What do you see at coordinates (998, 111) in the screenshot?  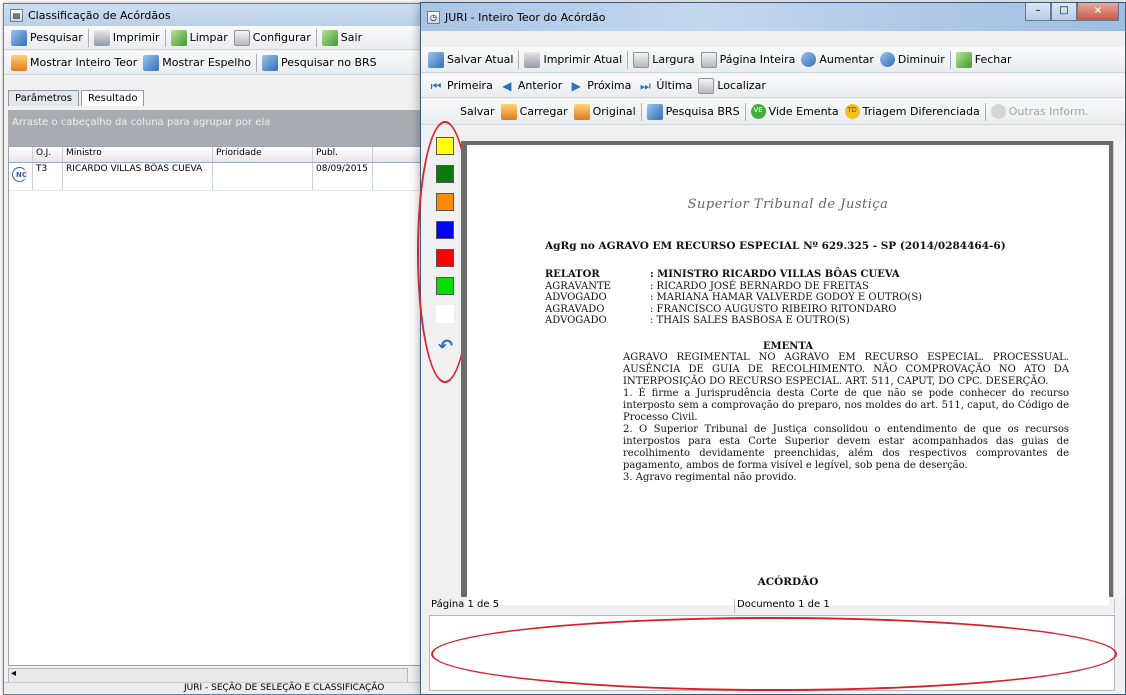 I see `info-badge-icon` at bounding box center [998, 111].